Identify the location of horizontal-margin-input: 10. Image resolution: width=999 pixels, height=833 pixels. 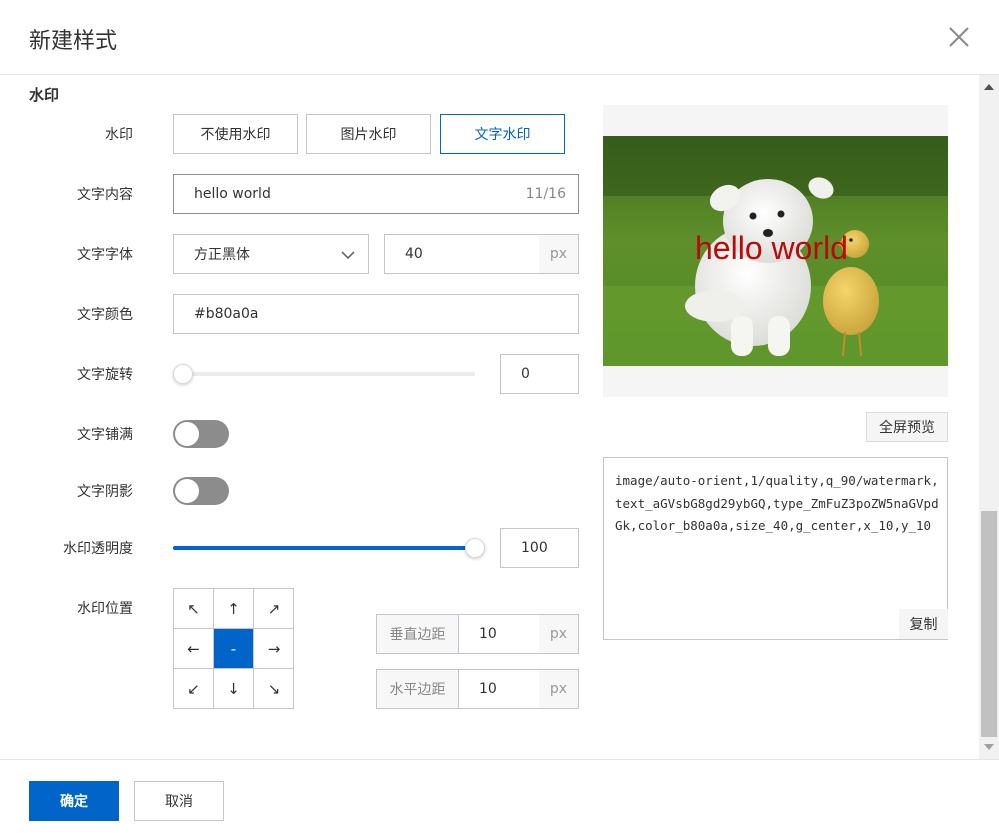
(499, 689).